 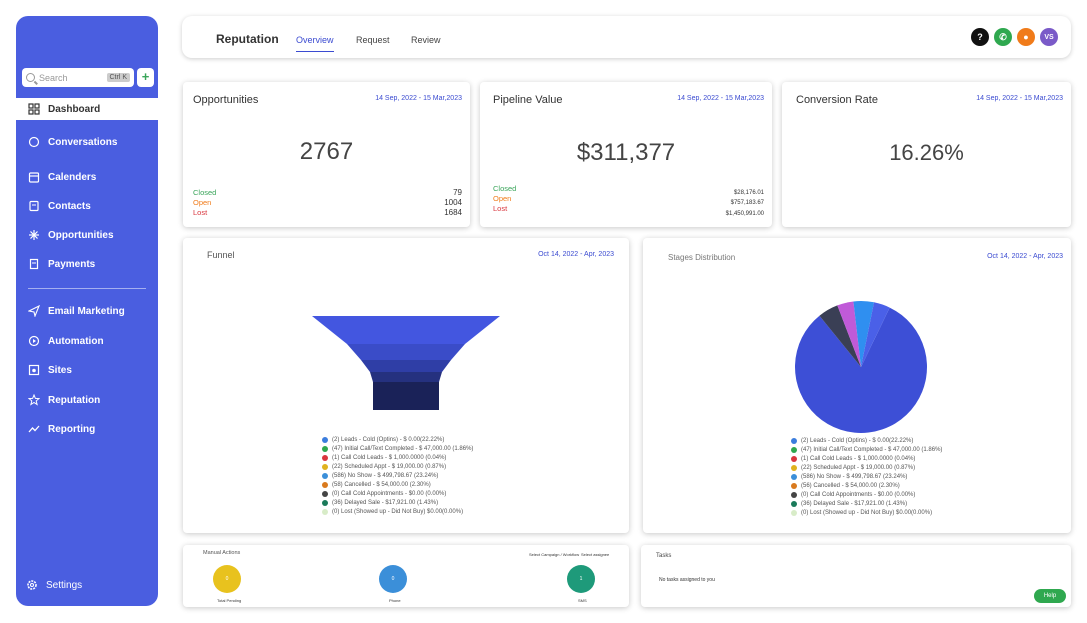 What do you see at coordinates (87, 341) in the screenshot?
I see `sidebar-item-automation: Automation` at bounding box center [87, 341].